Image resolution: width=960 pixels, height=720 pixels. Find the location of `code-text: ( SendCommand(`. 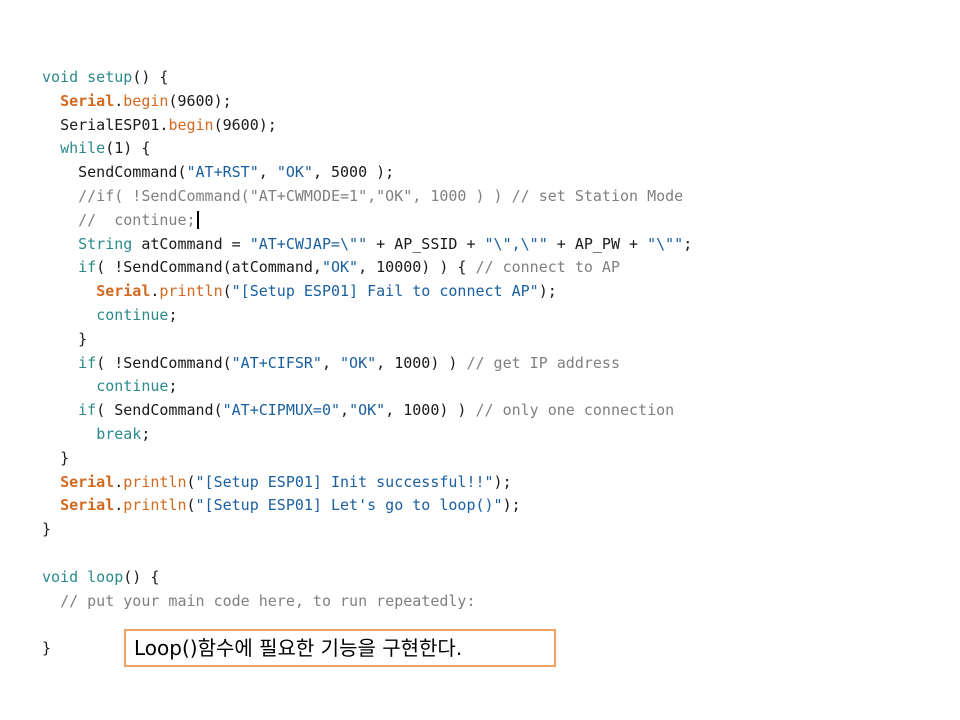

code-text: ( SendCommand( is located at coordinates (159, 410).